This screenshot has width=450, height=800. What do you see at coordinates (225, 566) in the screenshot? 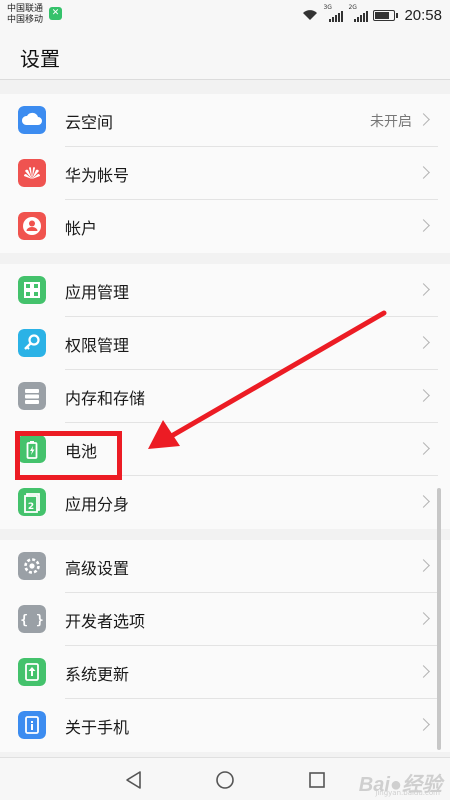
I see `settings-row-gear: 高级设置` at bounding box center [225, 566].